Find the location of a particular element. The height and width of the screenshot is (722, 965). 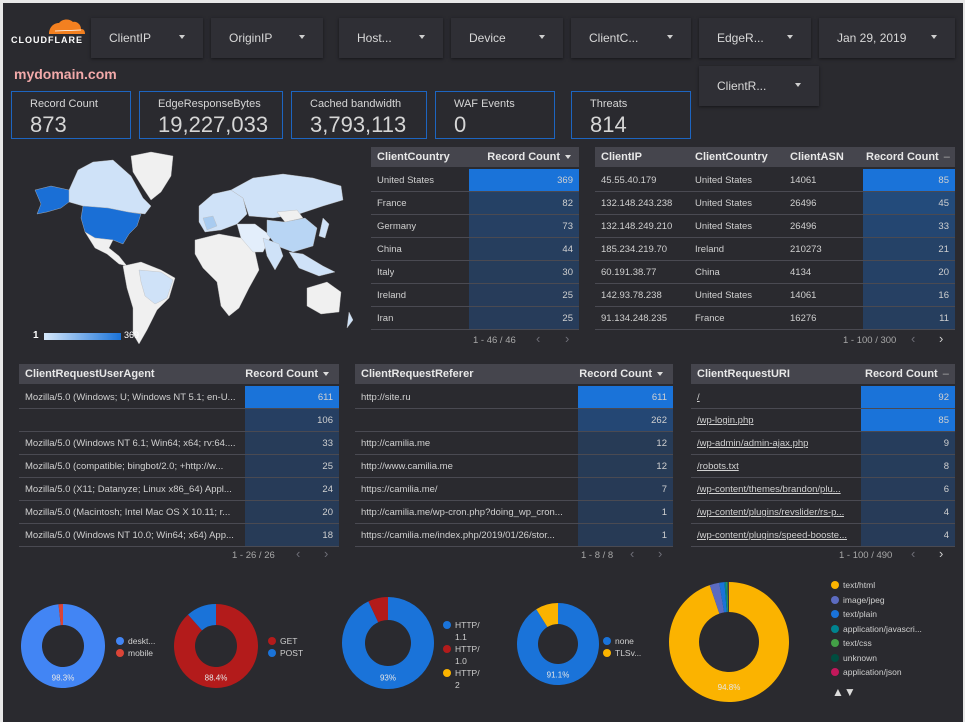

legend-pager-button: ▲▼ is located at coordinates (844, 692).